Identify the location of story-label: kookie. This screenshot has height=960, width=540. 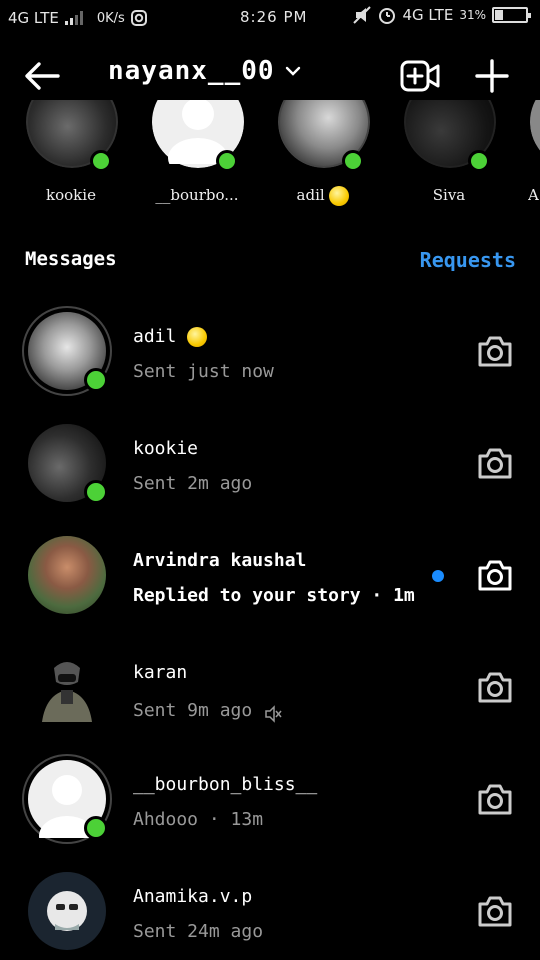
(71, 195).